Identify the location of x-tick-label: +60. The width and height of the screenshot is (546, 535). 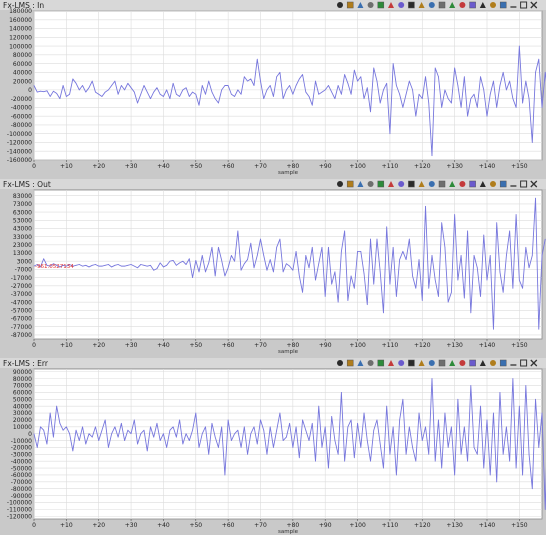
(228, 525).